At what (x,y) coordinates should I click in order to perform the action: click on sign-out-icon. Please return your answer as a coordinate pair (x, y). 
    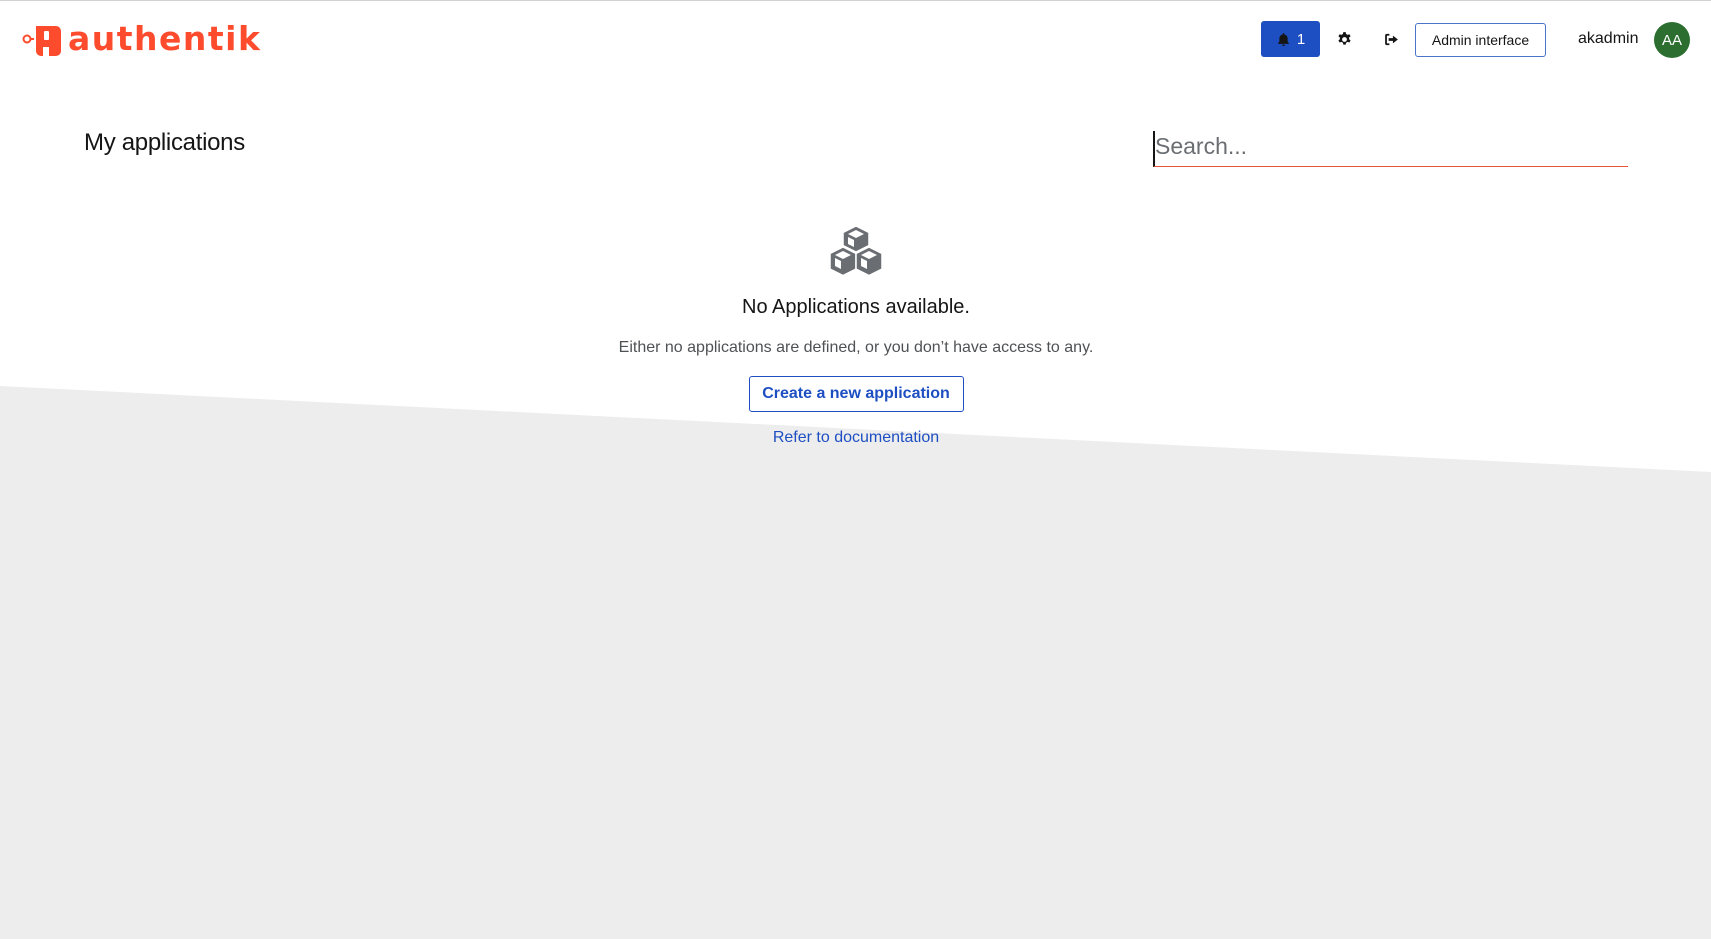
    Looking at the image, I should click on (1391, 39).